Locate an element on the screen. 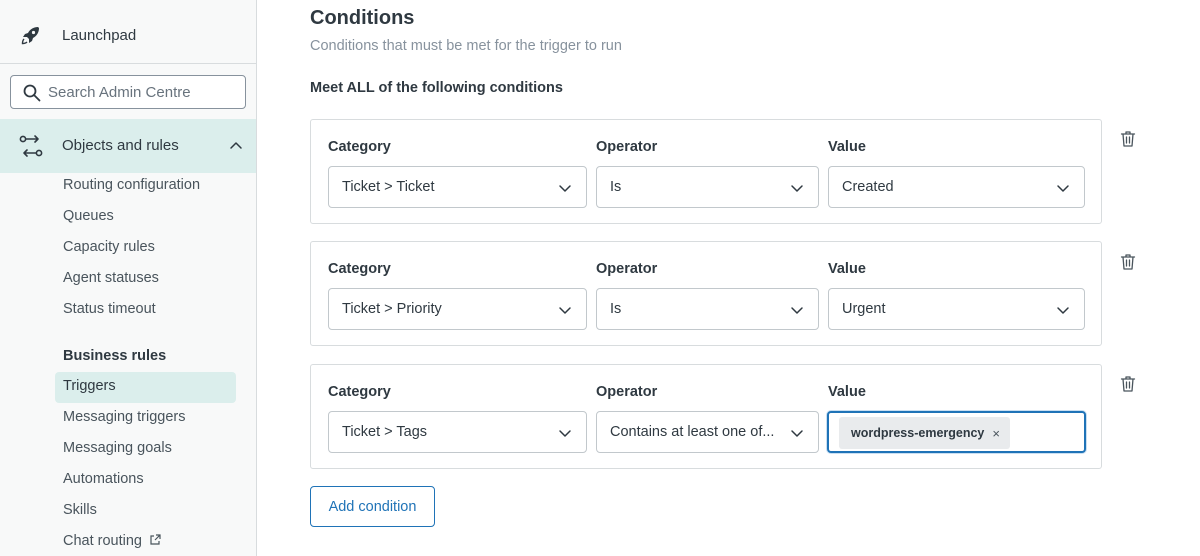 Image resolution: width=1200 pixels, height=556 pixels. sidebar-group-business-rules: Business rules is located at coordinates (115, 356).